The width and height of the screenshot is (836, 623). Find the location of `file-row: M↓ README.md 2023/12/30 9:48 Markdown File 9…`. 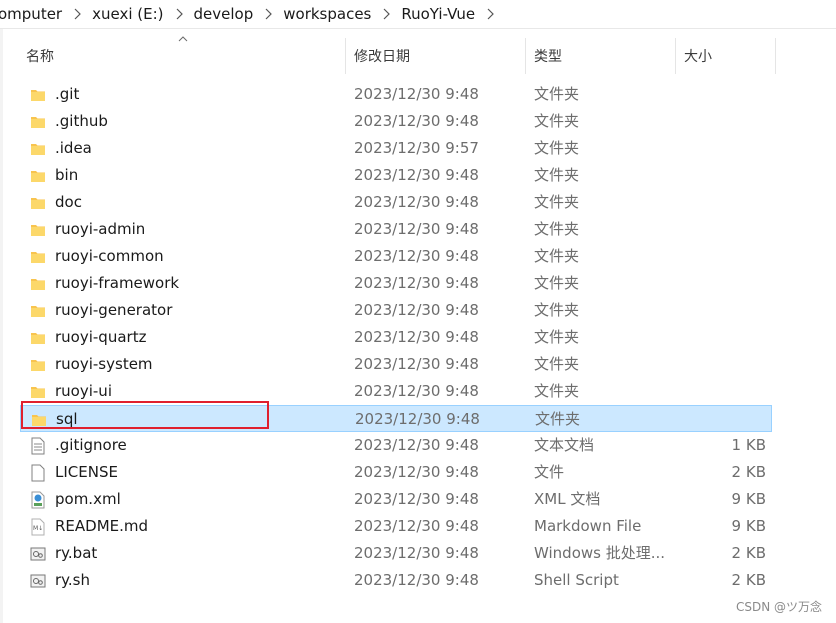

file-row: M↓ README.md 2023/12/30 9:48 Markdown File 9… is located at coordinates (396, 526).